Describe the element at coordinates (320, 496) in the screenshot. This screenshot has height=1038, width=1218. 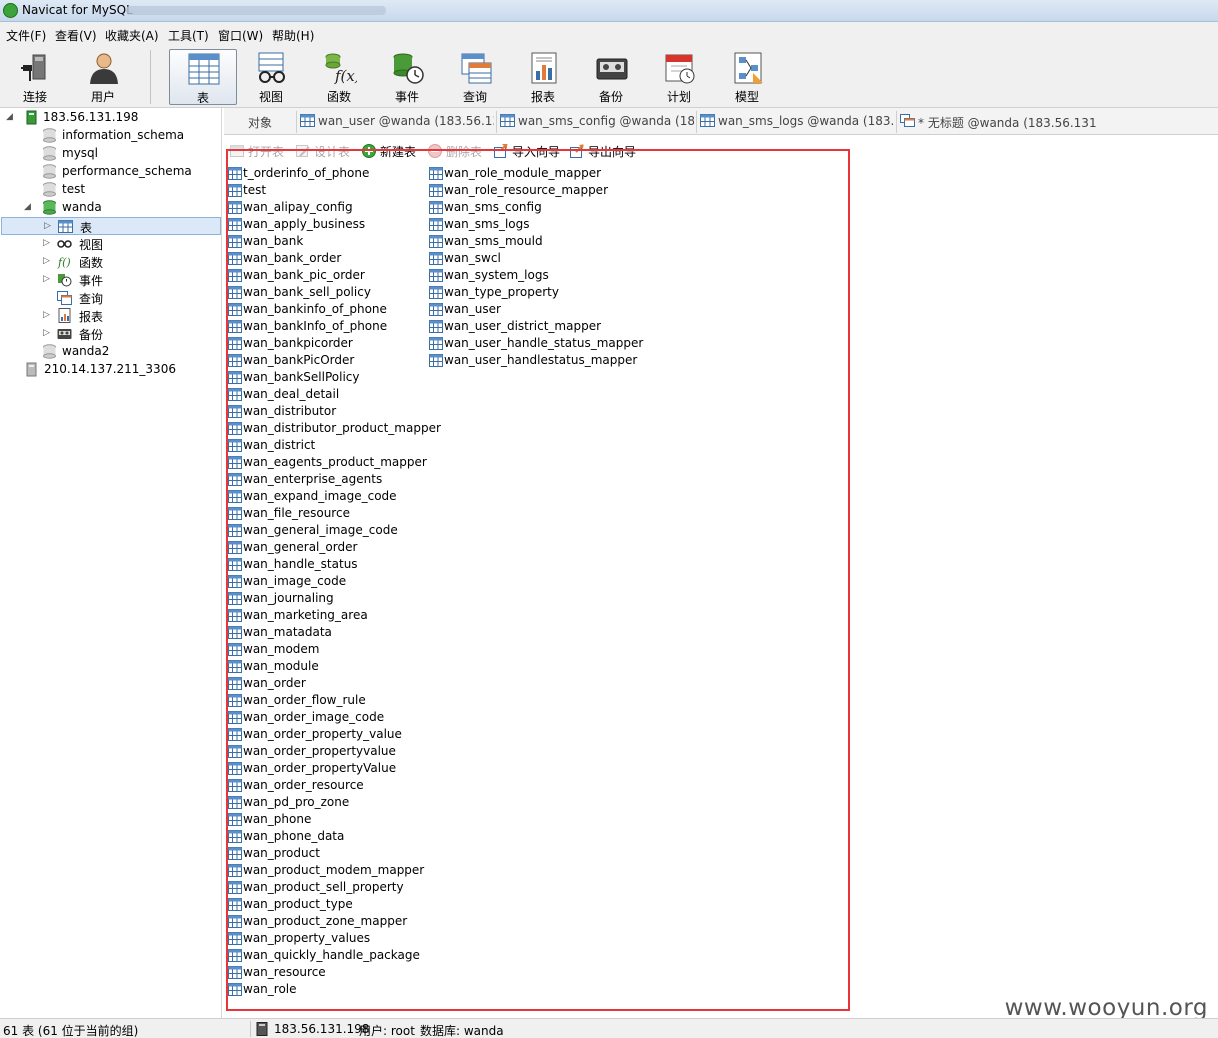
I see `table-name: wan_expand_image_code` at that location.